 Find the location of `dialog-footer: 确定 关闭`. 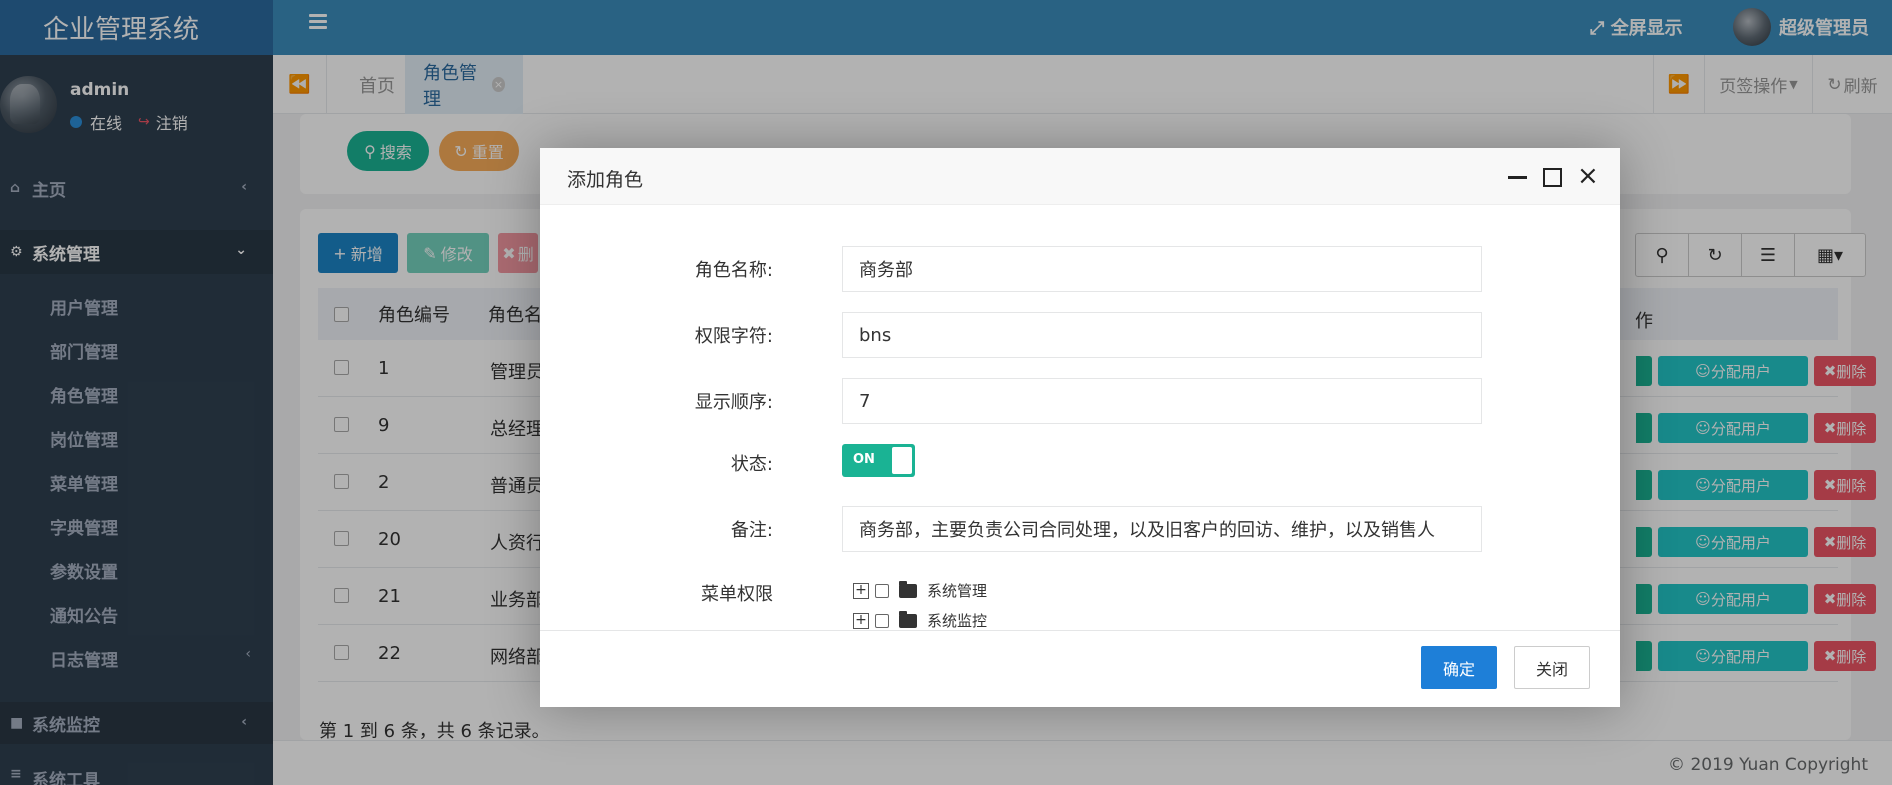

dialog-footer: 确定 关闭 is located at coordinates (1080, 668).